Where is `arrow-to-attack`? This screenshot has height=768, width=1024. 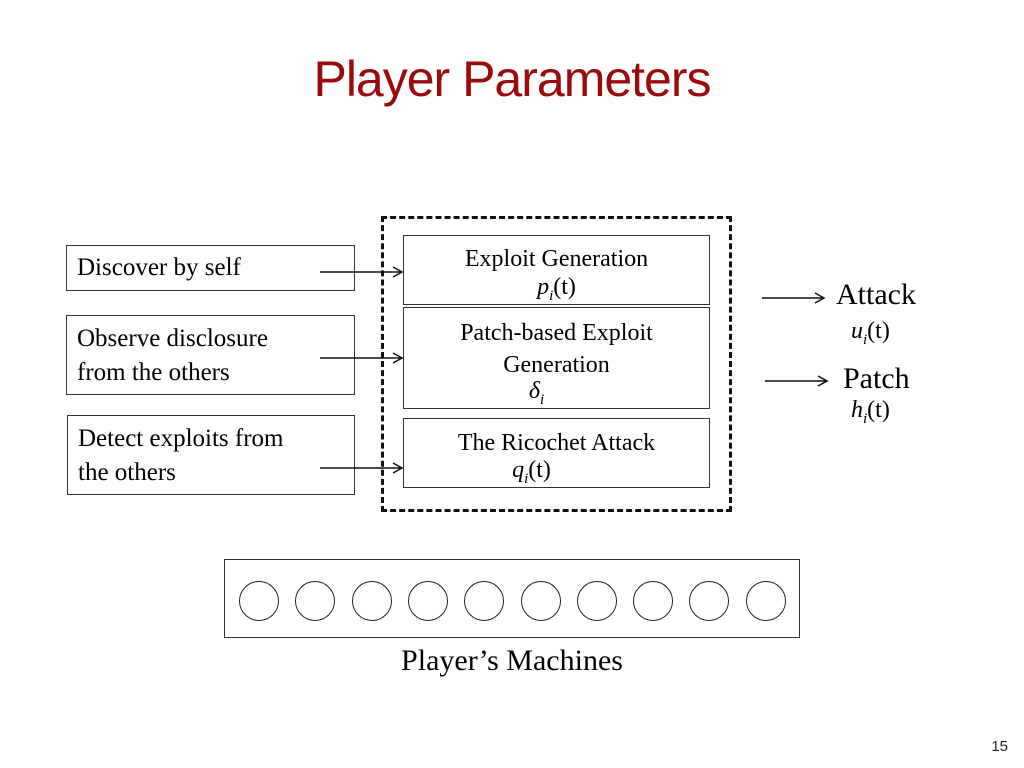 arrow-to-attack is located at coordinates (794, 298).